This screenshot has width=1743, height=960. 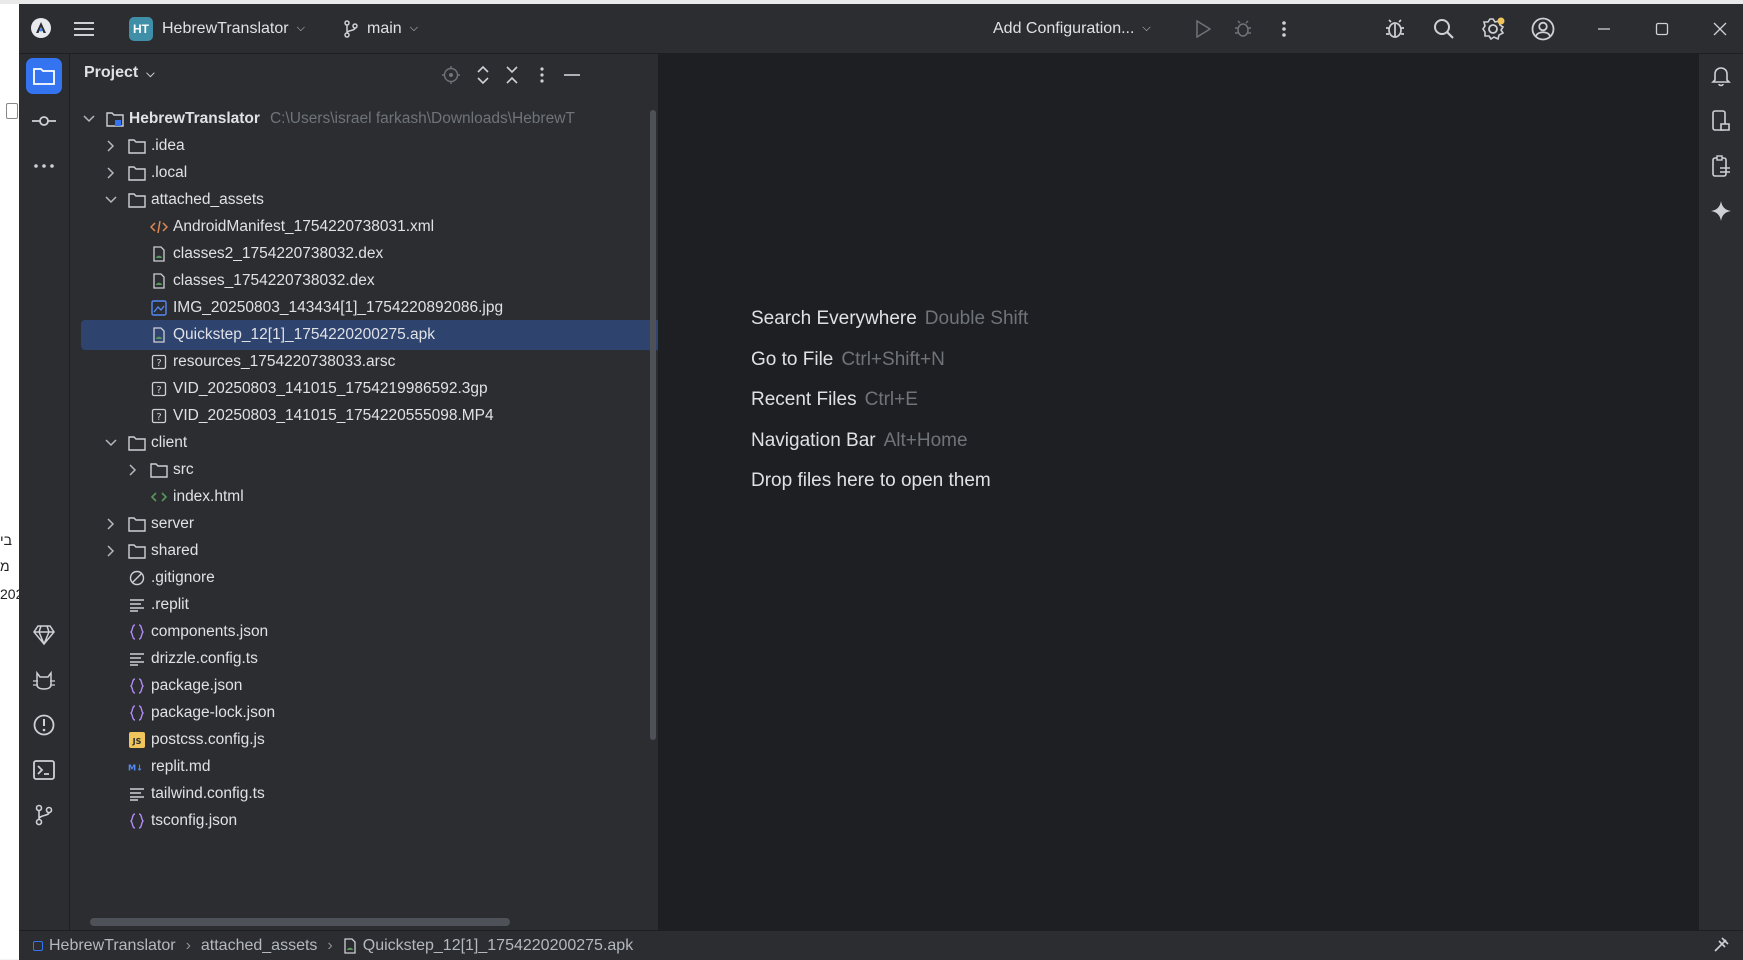 I want to click on tree-folder: .idea, so click(x=364, y=146).